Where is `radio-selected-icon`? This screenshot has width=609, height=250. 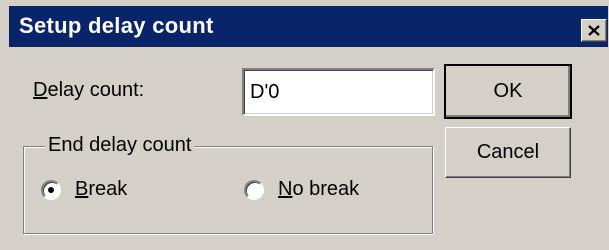
radio-selected-icon is located at coordinates (51, 189).